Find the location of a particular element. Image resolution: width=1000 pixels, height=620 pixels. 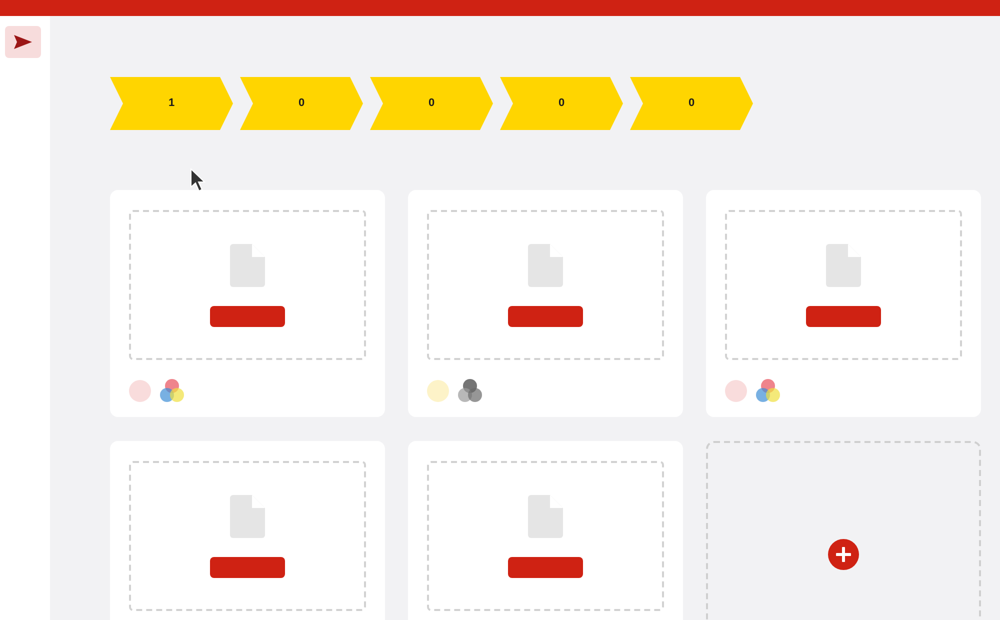

send-button is located at coordinates (23, 42).